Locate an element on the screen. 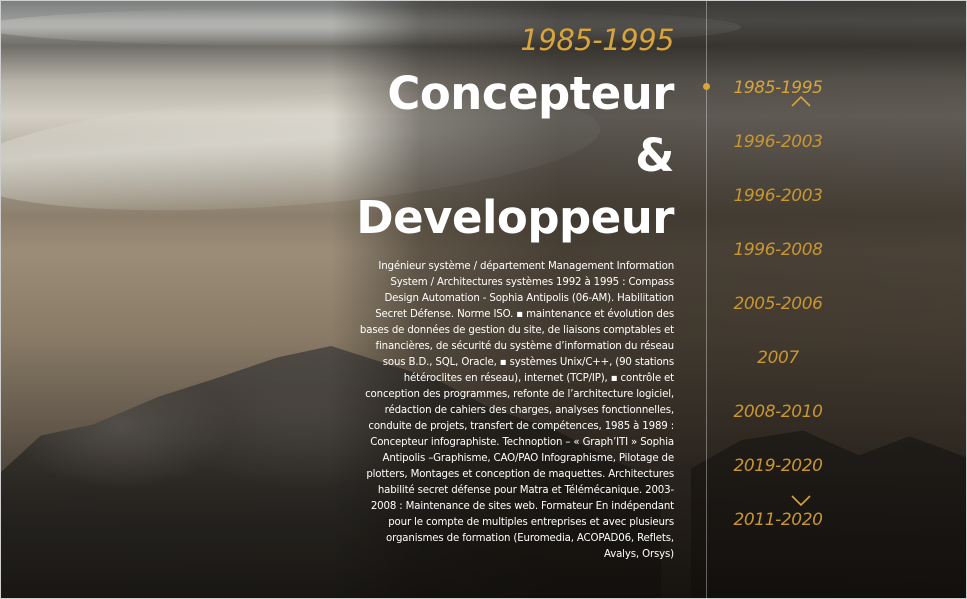  timeline-item: 2019-2020 is located at coordinates (778, 476).